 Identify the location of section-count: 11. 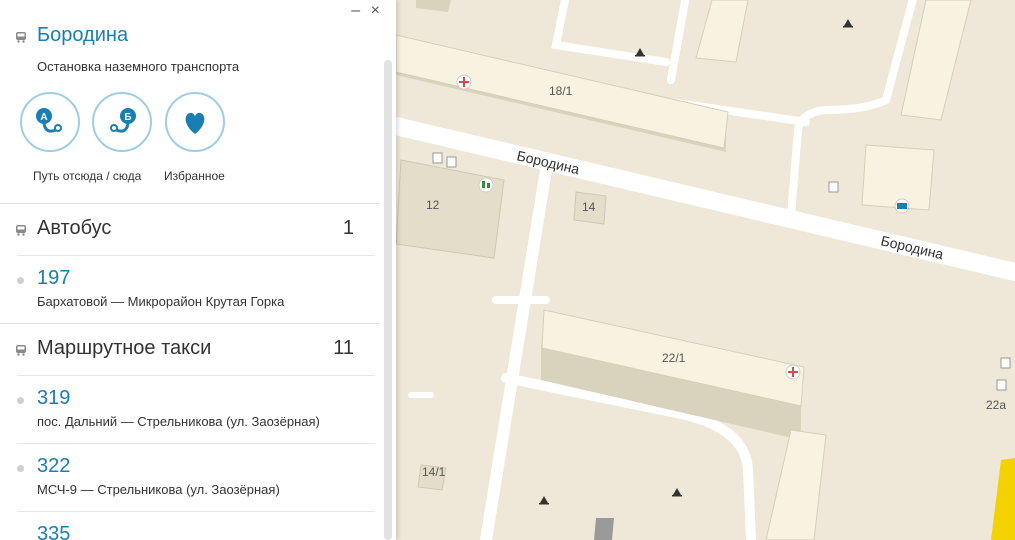
(343, 348).